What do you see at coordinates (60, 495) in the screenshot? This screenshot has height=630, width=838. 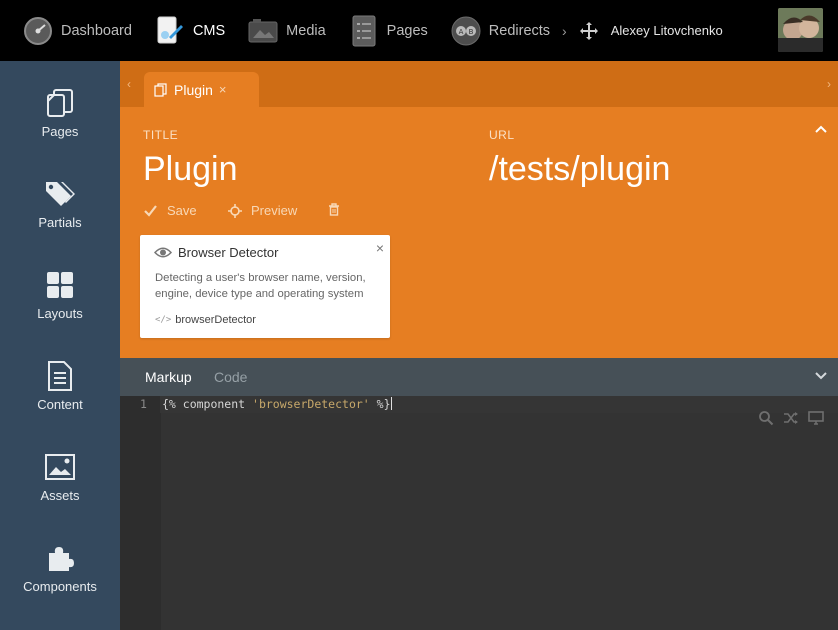 I see `sidebar-item-label: Assets` at bounding box center [60, 495].